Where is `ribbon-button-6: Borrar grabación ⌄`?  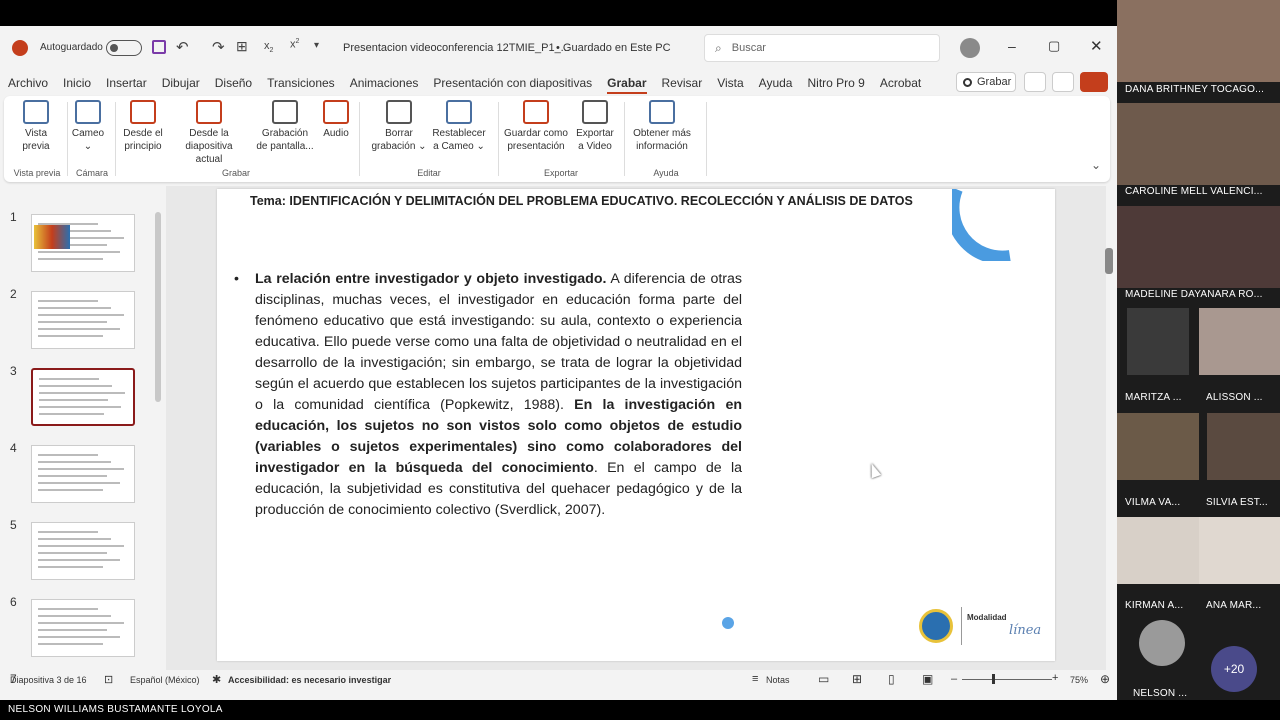 ribbon-button-6: Borrar grabación ⌄ is located at coordinates (399, 126).